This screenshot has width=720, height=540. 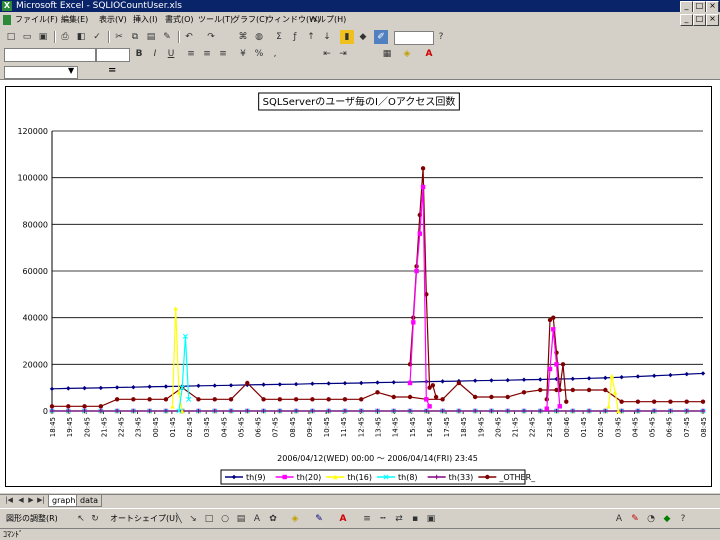 I want to click on x-tick-label: 03:45, so click(x=618, y=427).